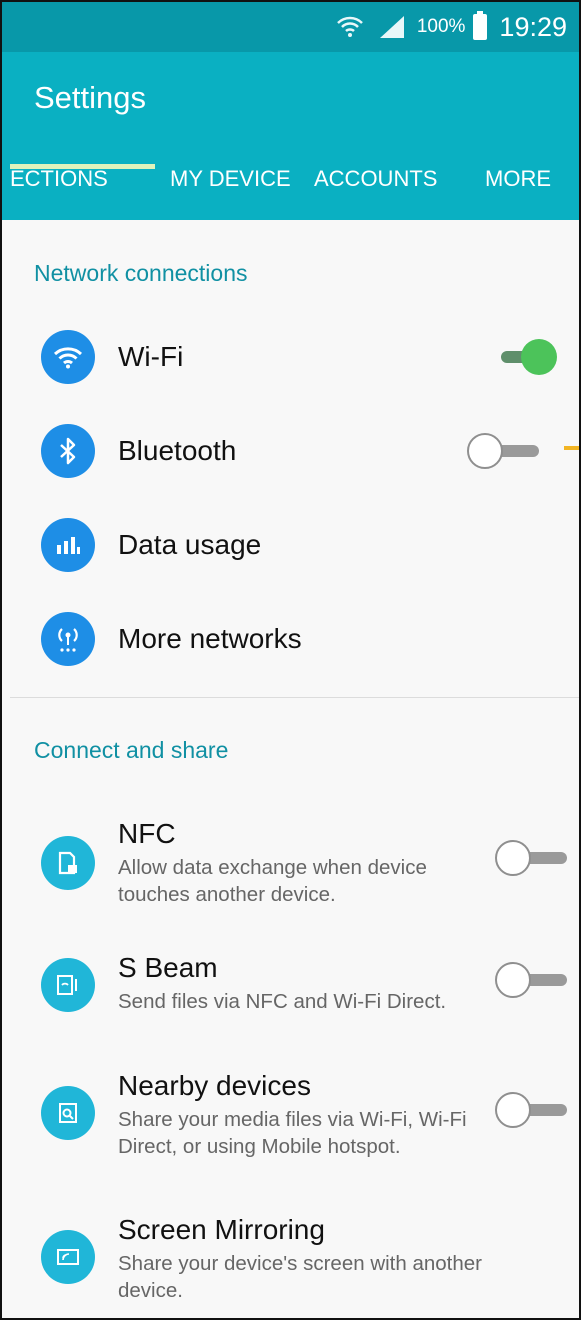 The image size is (581, 1320). What do you see at coordinates (282, 1001) in the screenshot?
I see `s-beam-description: Send files via NFC and Wi-Fi Direct.` at bounding box center [282, 1001].